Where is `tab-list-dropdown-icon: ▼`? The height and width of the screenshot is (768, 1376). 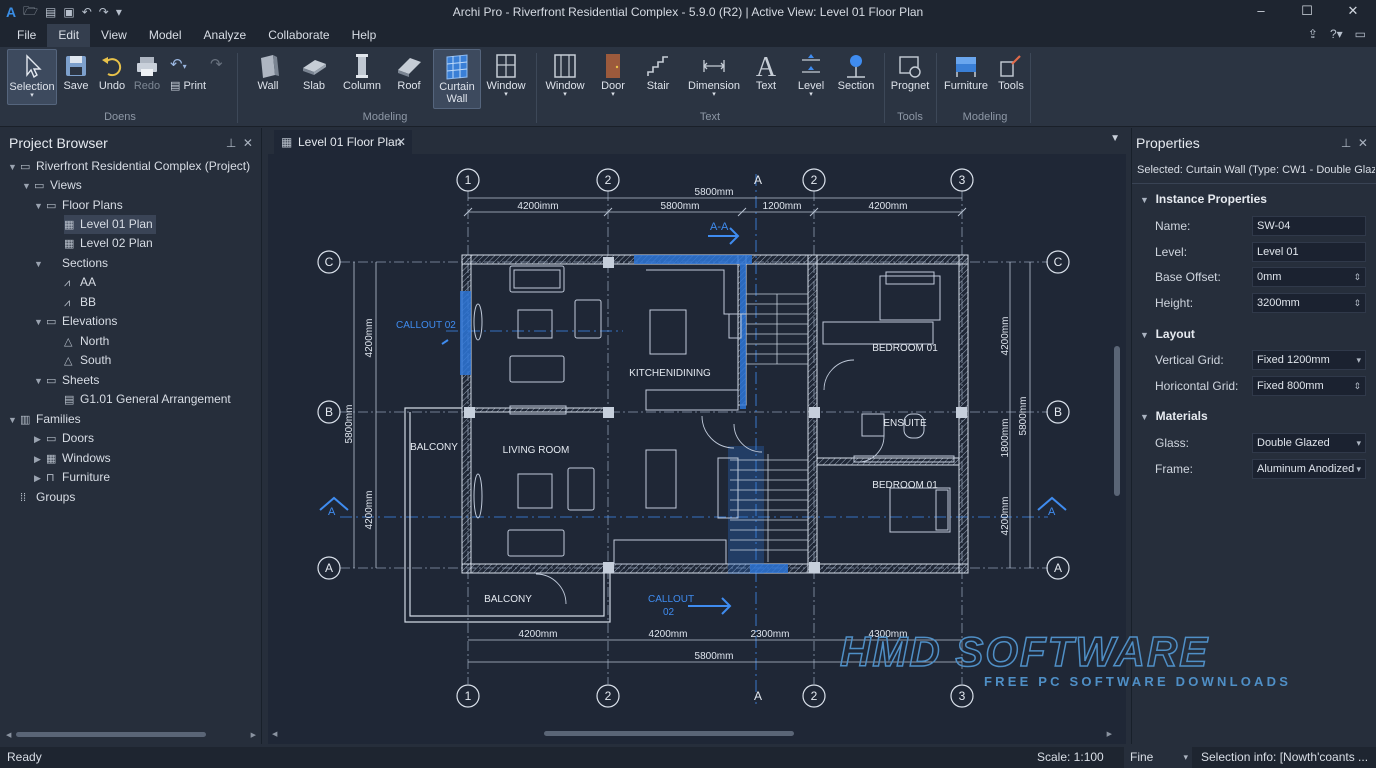
tab-list-dropdown-icon: ▼ is located at coordinates (1115, 138).